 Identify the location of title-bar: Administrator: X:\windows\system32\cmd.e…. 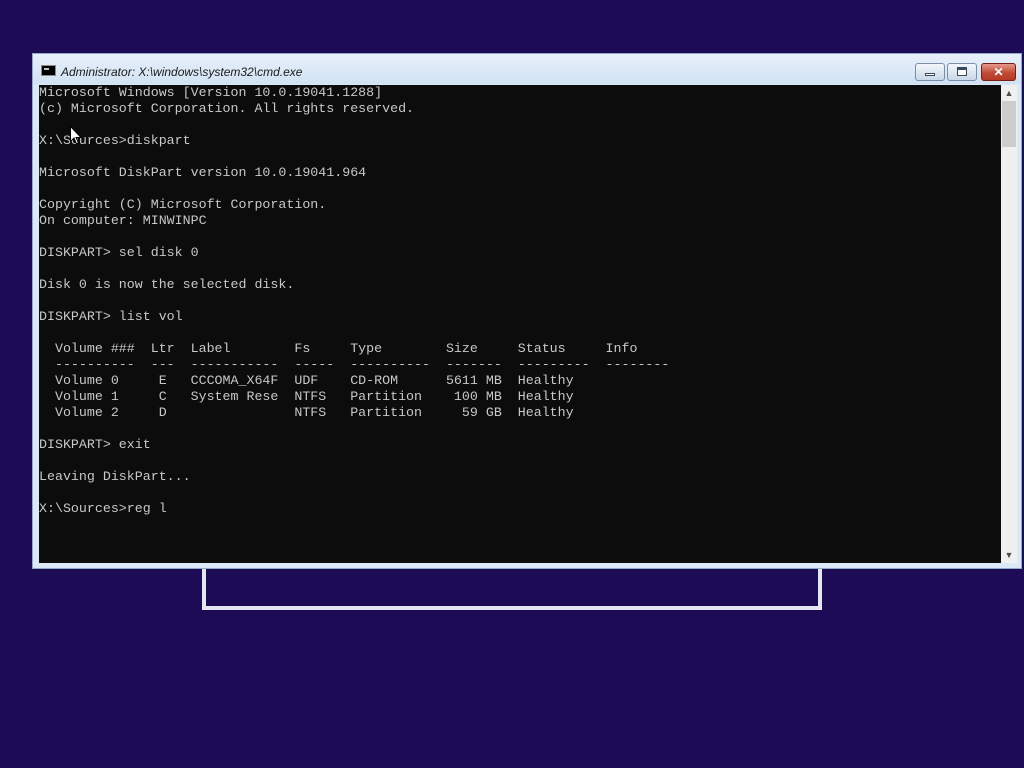
(527, 69).